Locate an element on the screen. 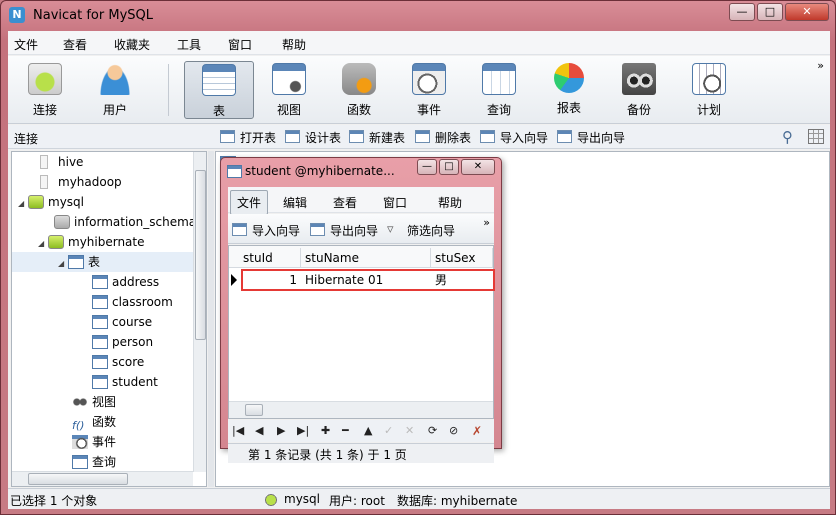 Image resolution: width=836 pixels, height=515 pixels. tools-icon: ✗ is located at coordinates (477, 431).